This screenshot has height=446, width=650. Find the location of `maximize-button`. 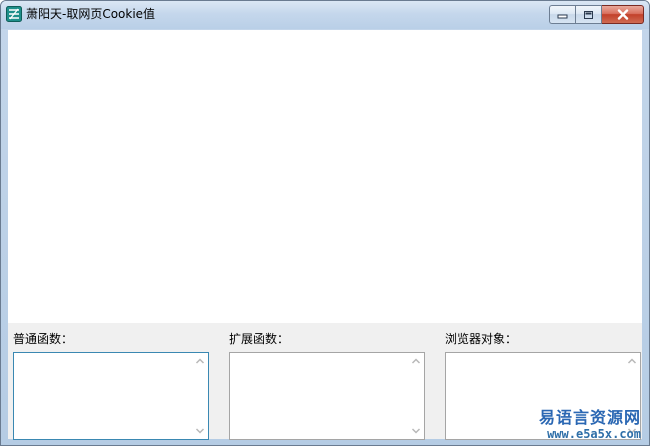

maximize-button is located at coordinates (588, 14).